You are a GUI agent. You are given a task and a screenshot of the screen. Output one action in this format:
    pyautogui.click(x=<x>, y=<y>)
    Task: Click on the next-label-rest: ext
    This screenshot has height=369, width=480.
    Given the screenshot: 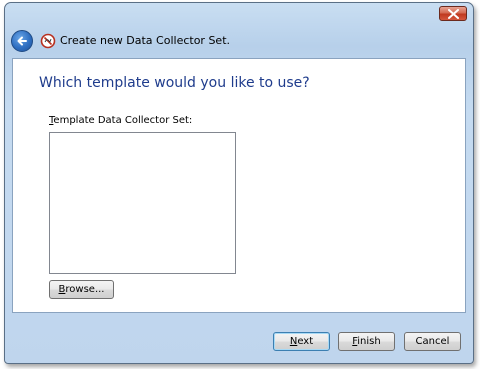 What is the action you would take?
    pyautogui.click(x=305, y=341)
    